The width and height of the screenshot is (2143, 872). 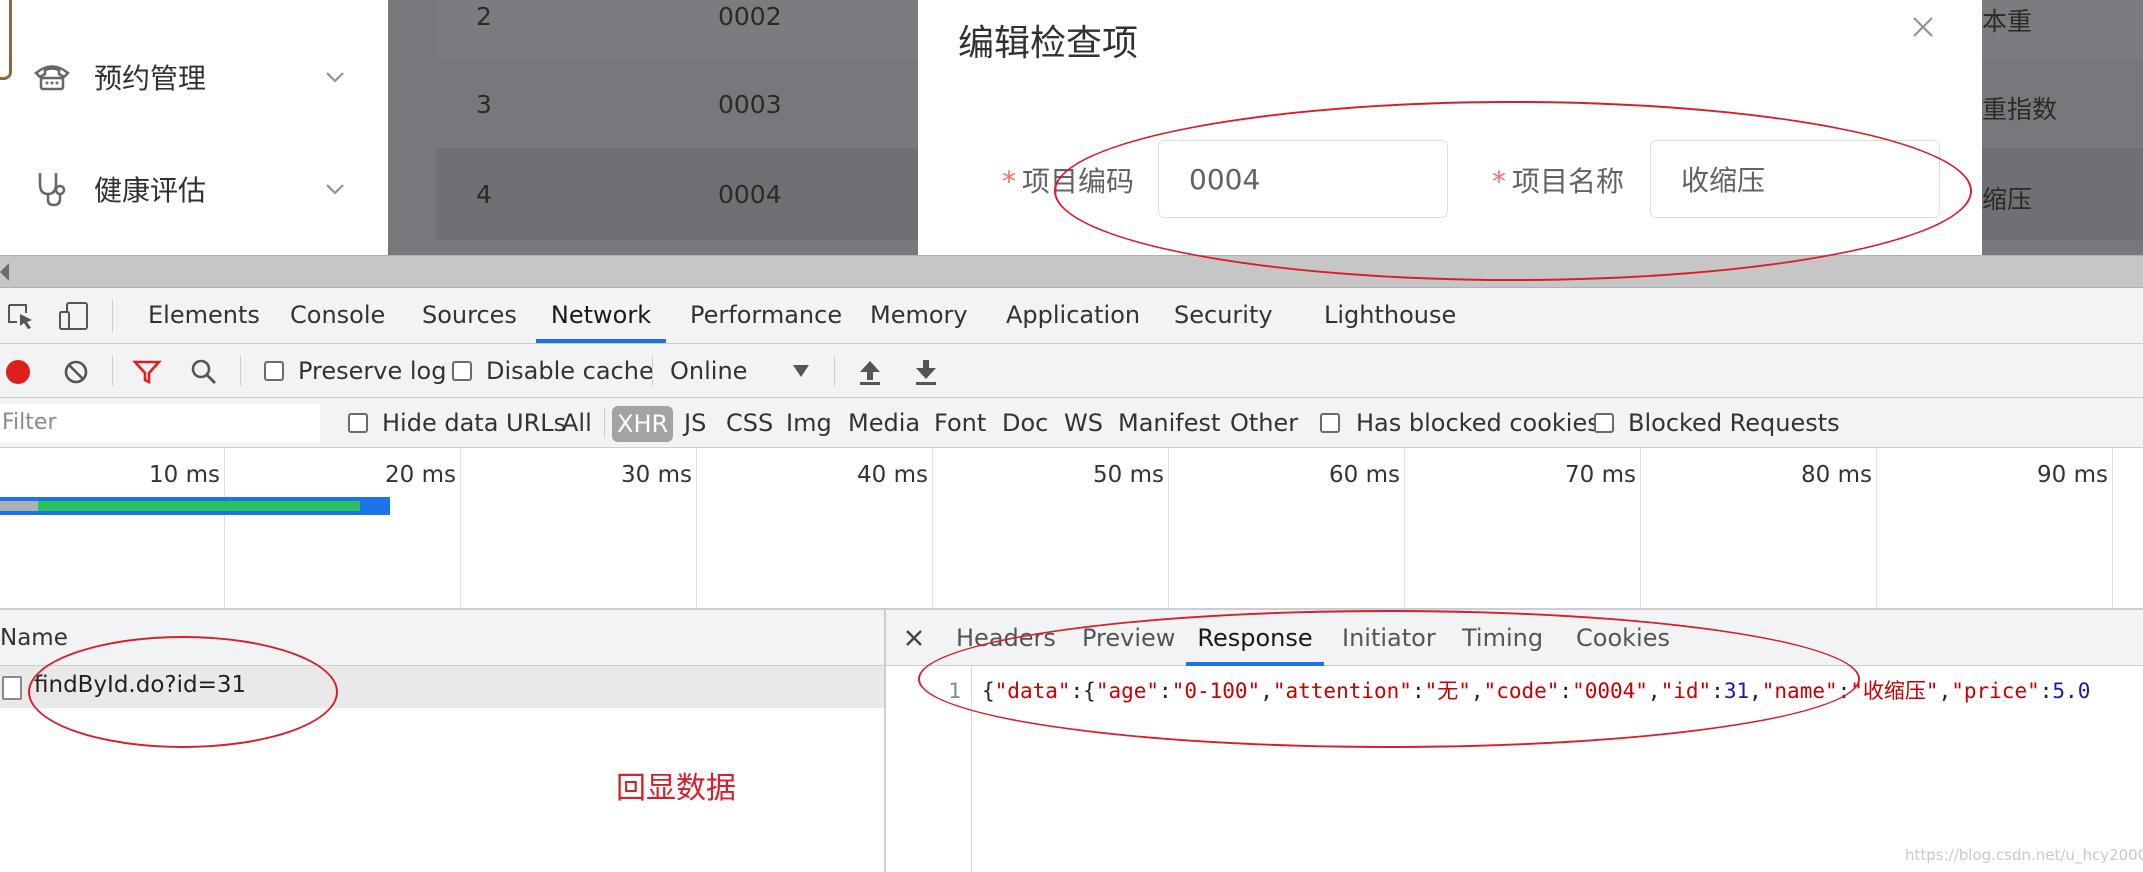 I want to click on table-row: 3 0003, so click(x=677, y=104).